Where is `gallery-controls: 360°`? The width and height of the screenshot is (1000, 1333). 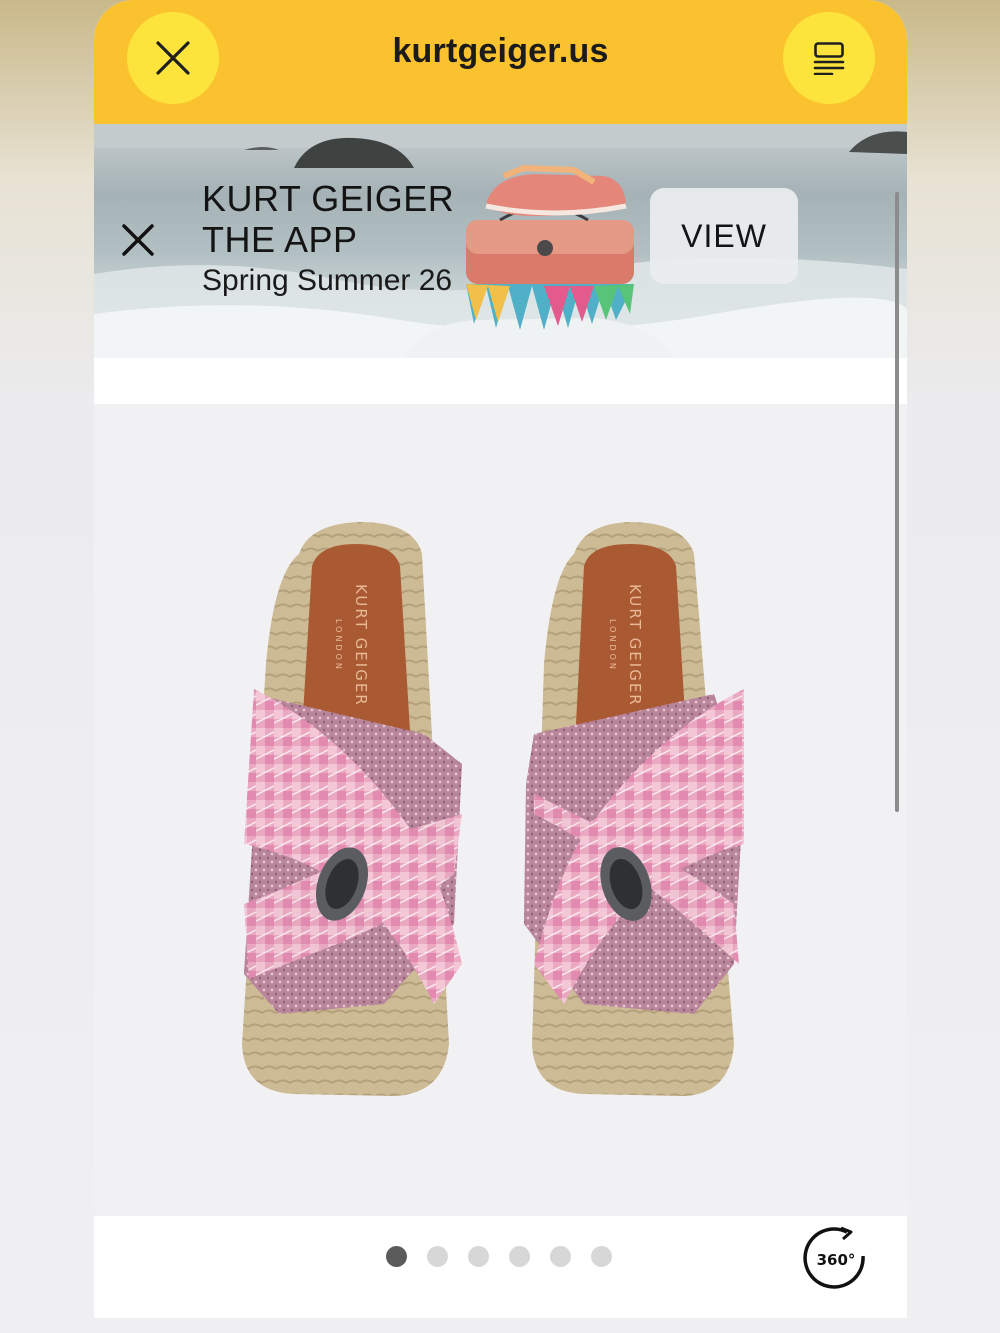
gallery-controls: 360° is located at coordinates (500, 1267).